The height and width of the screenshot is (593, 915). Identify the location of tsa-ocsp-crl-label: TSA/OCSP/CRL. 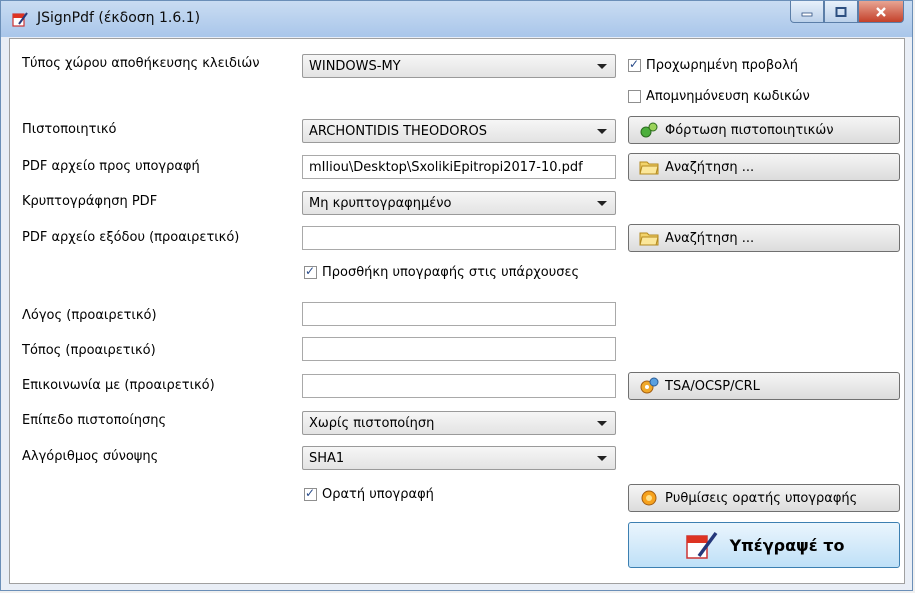
(712, 386).